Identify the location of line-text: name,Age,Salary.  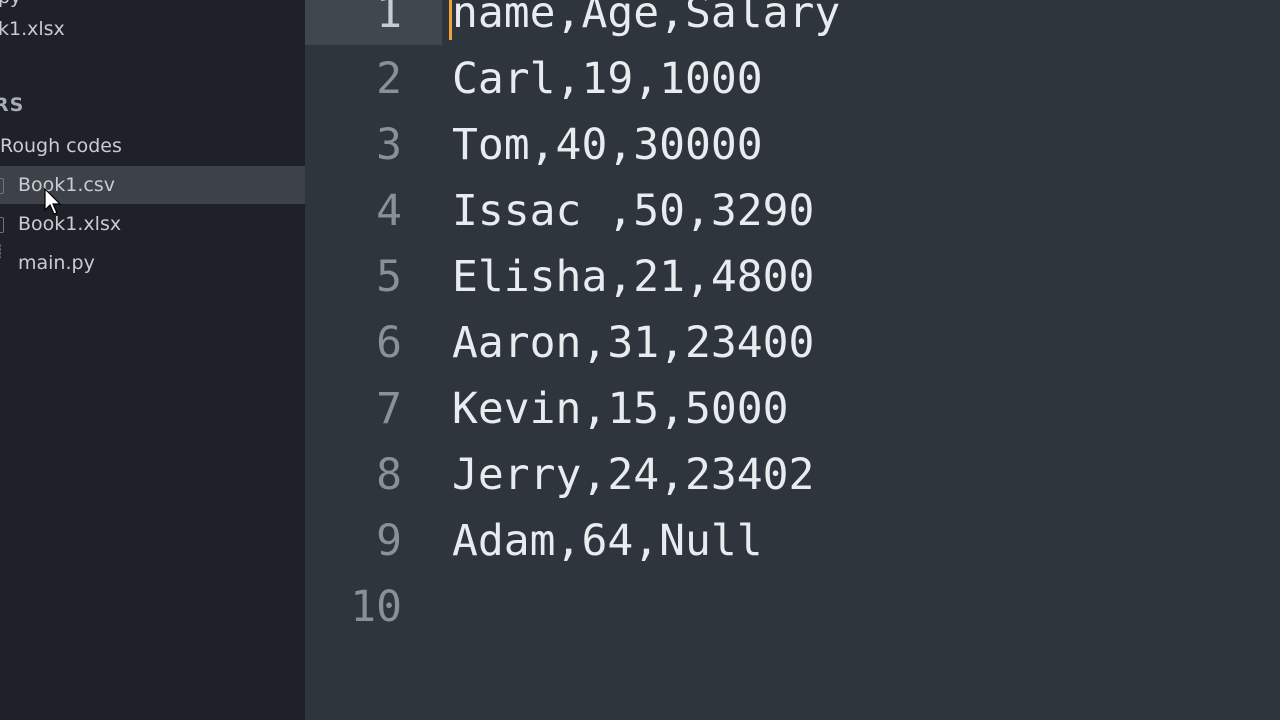
(646, 19).